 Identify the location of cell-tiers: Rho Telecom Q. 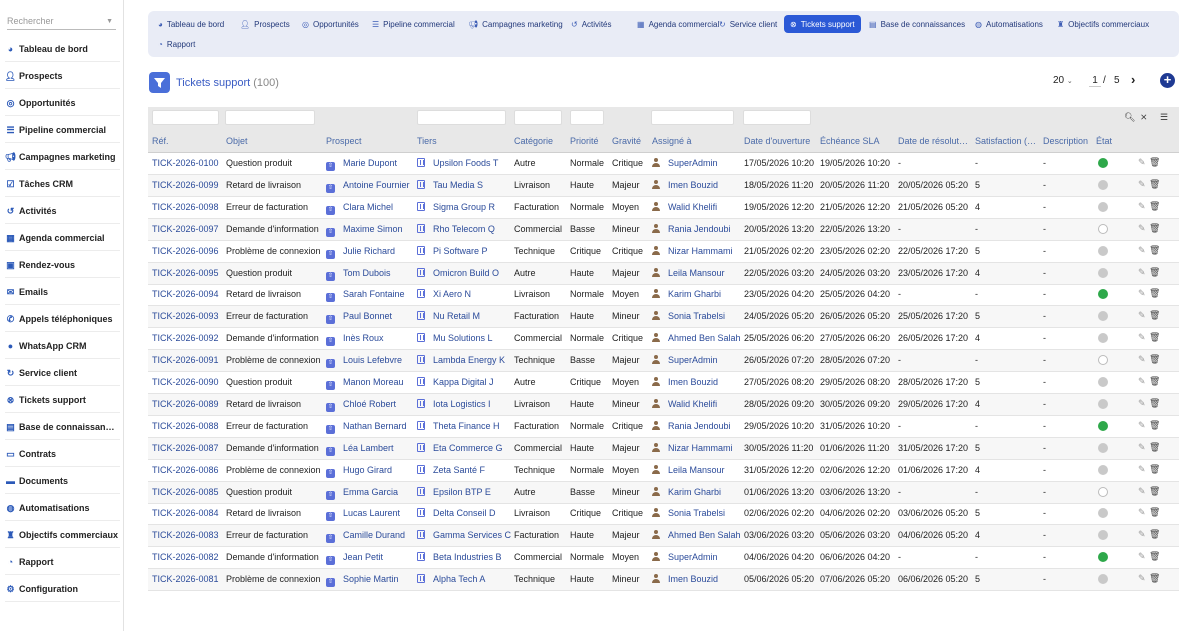
(456, 228).